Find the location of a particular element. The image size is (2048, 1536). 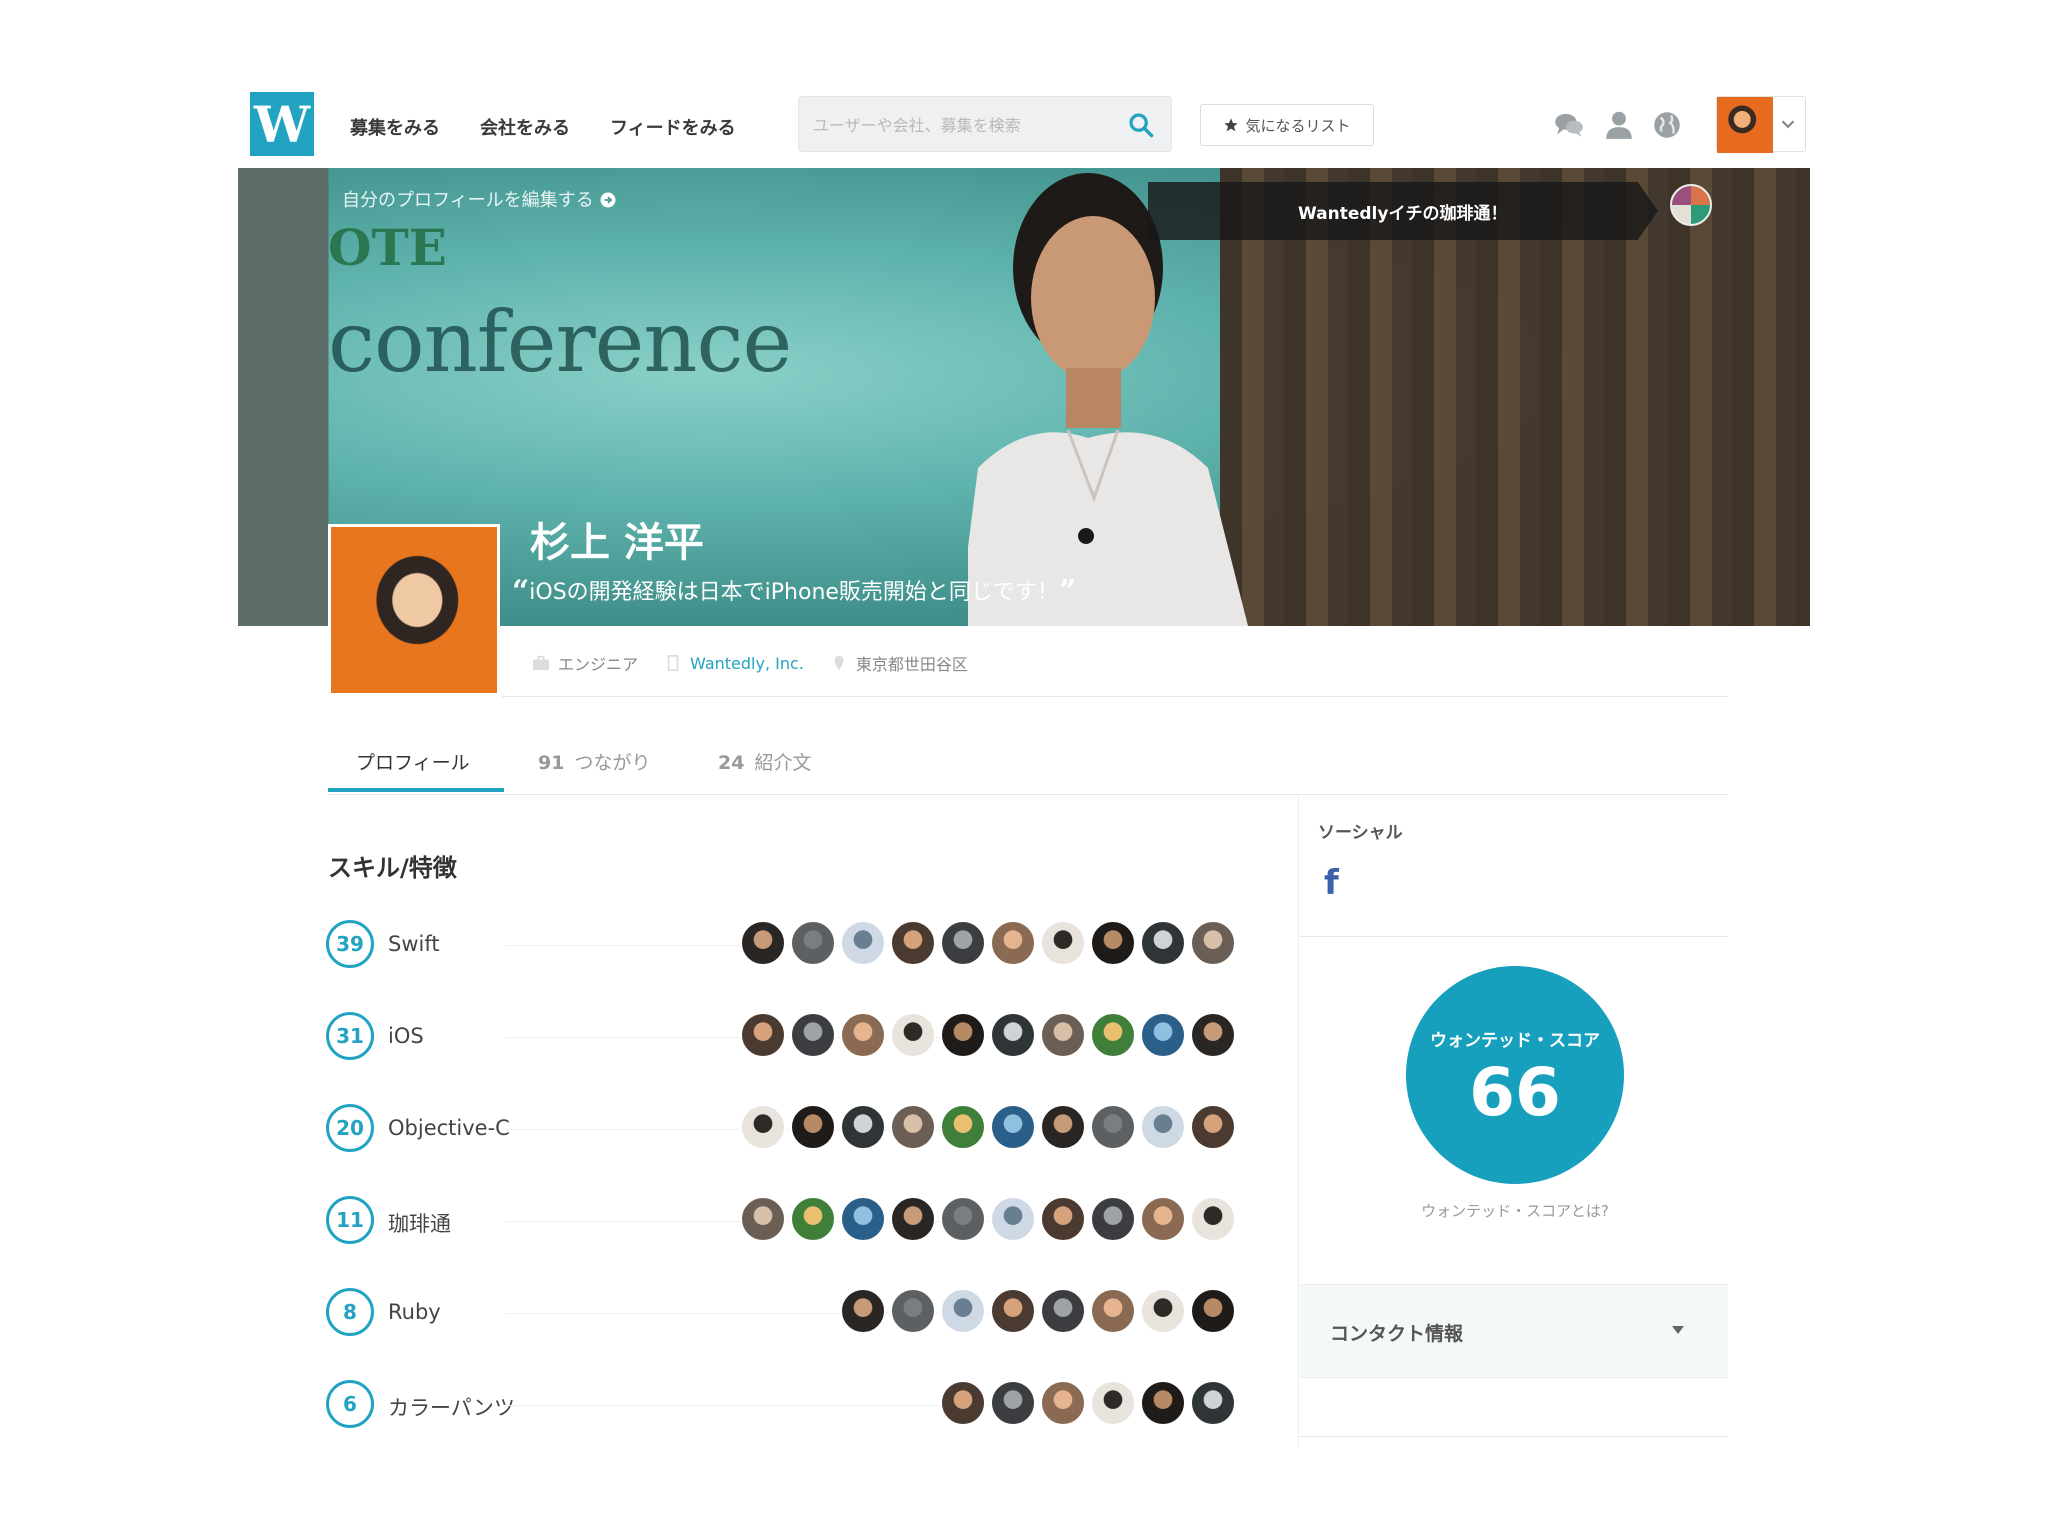

edit-profile-label: 自分のプロフィールを編集する is located at coordinates (468, 200).